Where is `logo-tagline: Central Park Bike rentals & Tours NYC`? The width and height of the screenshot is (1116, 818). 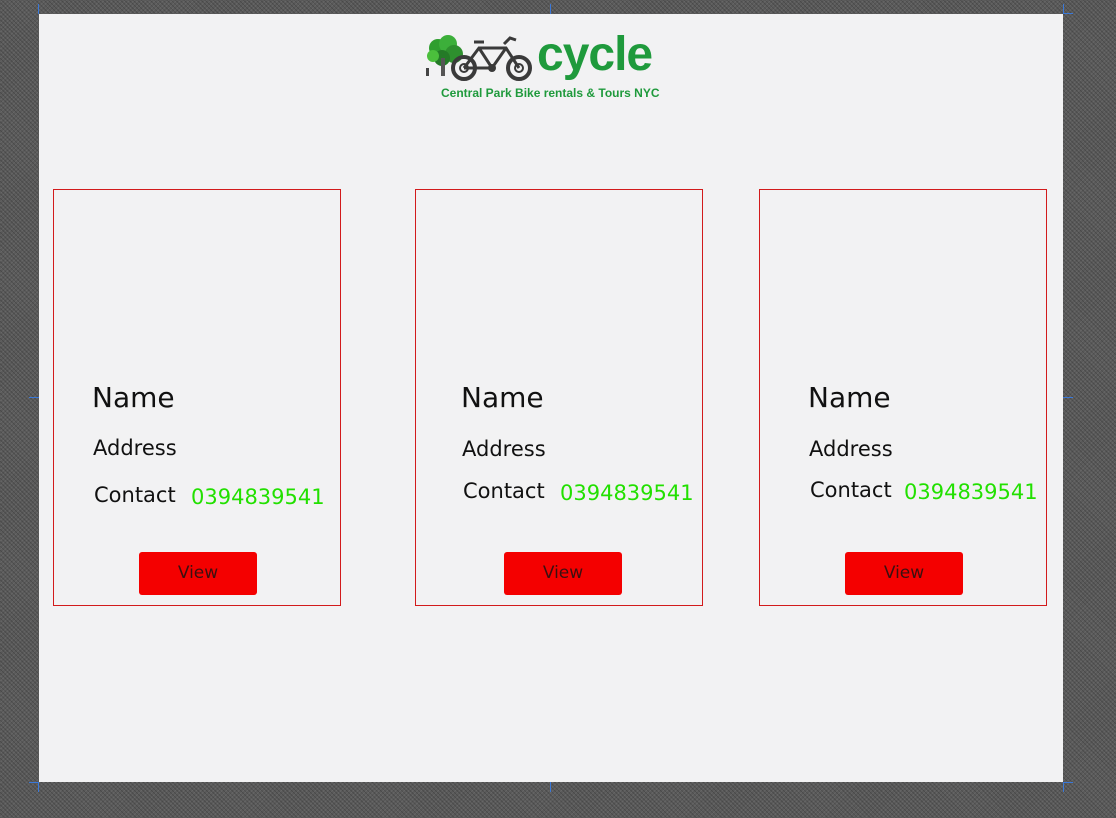 logo-tagline: Central Park Bike rentals & Tours NYC is located at coordinates (550, 93).